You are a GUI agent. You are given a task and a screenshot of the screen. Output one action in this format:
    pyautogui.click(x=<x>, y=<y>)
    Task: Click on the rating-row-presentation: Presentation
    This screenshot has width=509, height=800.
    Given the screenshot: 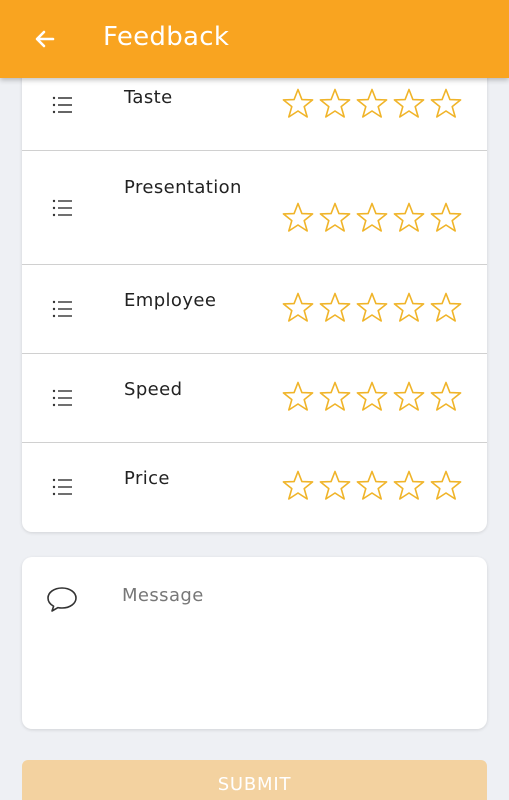 What is the action you would take?
    pyautogui.click(x=254, y=208)
    